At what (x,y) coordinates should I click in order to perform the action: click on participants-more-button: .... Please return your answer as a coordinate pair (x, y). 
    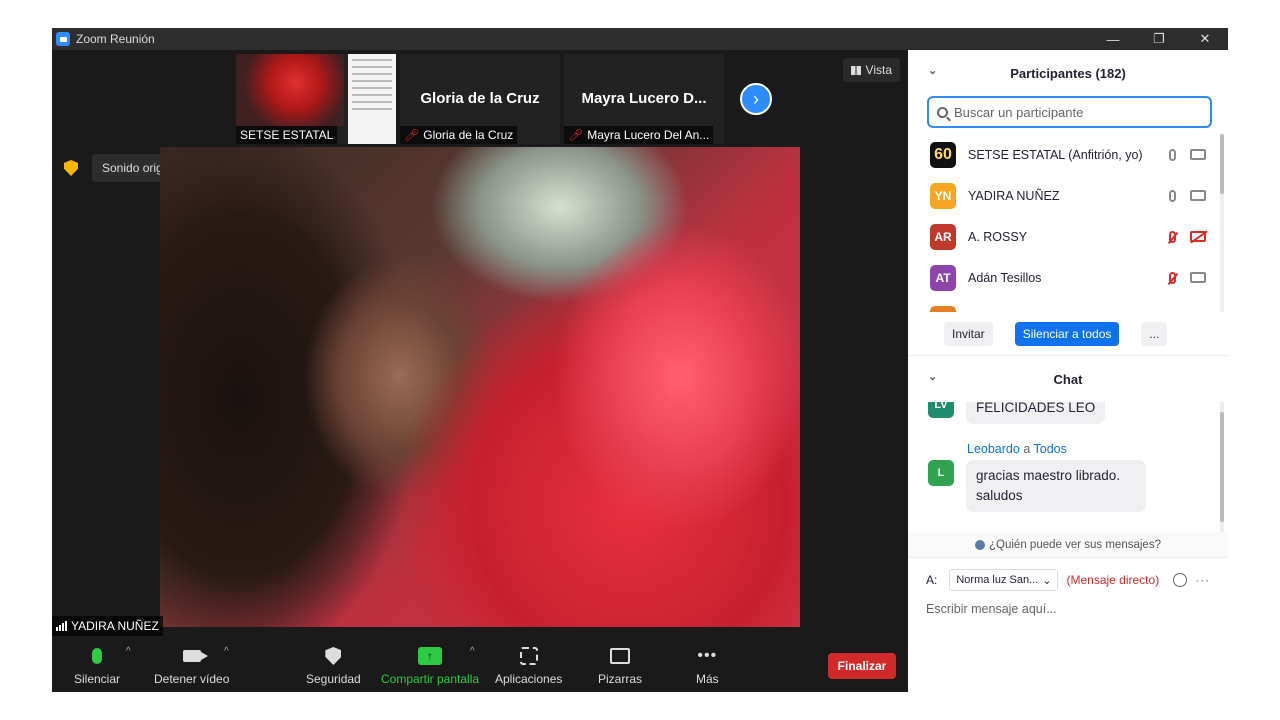
    Looking at the image, I should click on (1154, 333).